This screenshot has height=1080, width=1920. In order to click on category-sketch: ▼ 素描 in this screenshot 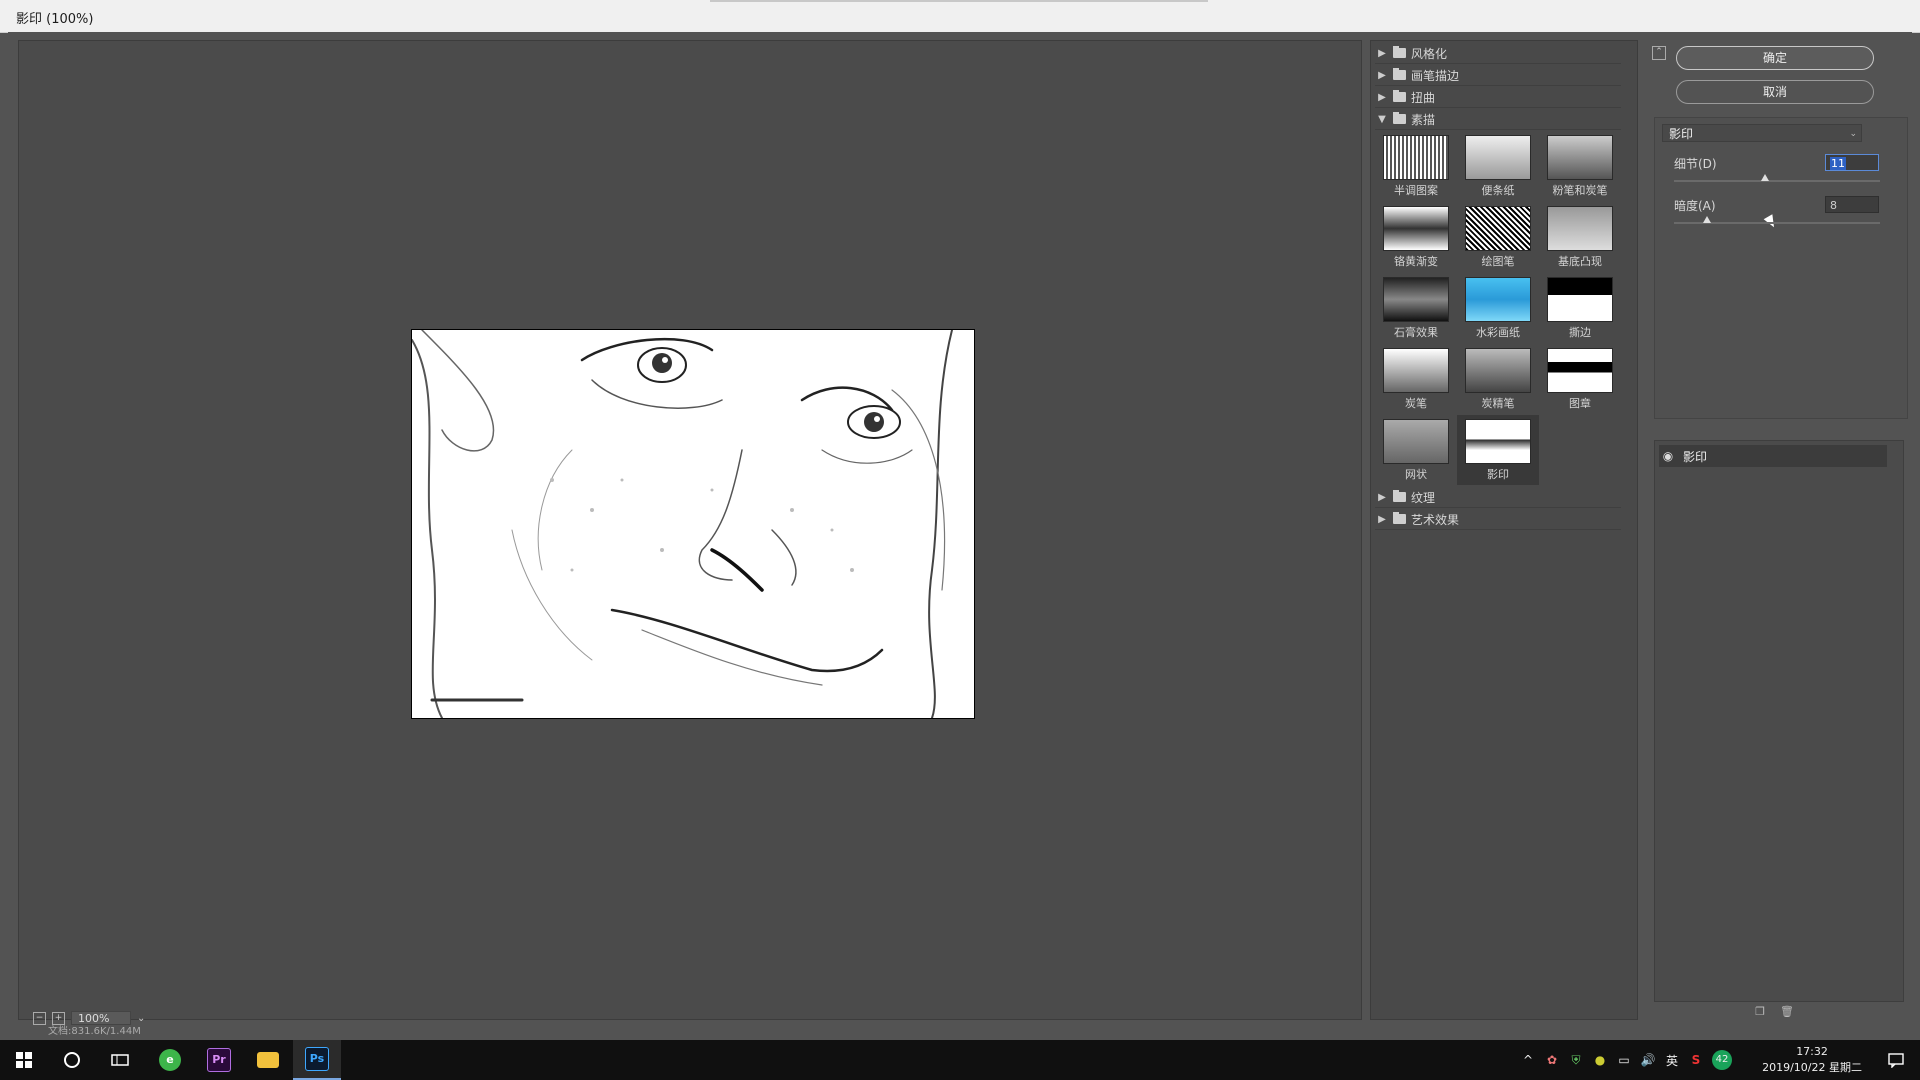, I will do `click(1498, 119)`.